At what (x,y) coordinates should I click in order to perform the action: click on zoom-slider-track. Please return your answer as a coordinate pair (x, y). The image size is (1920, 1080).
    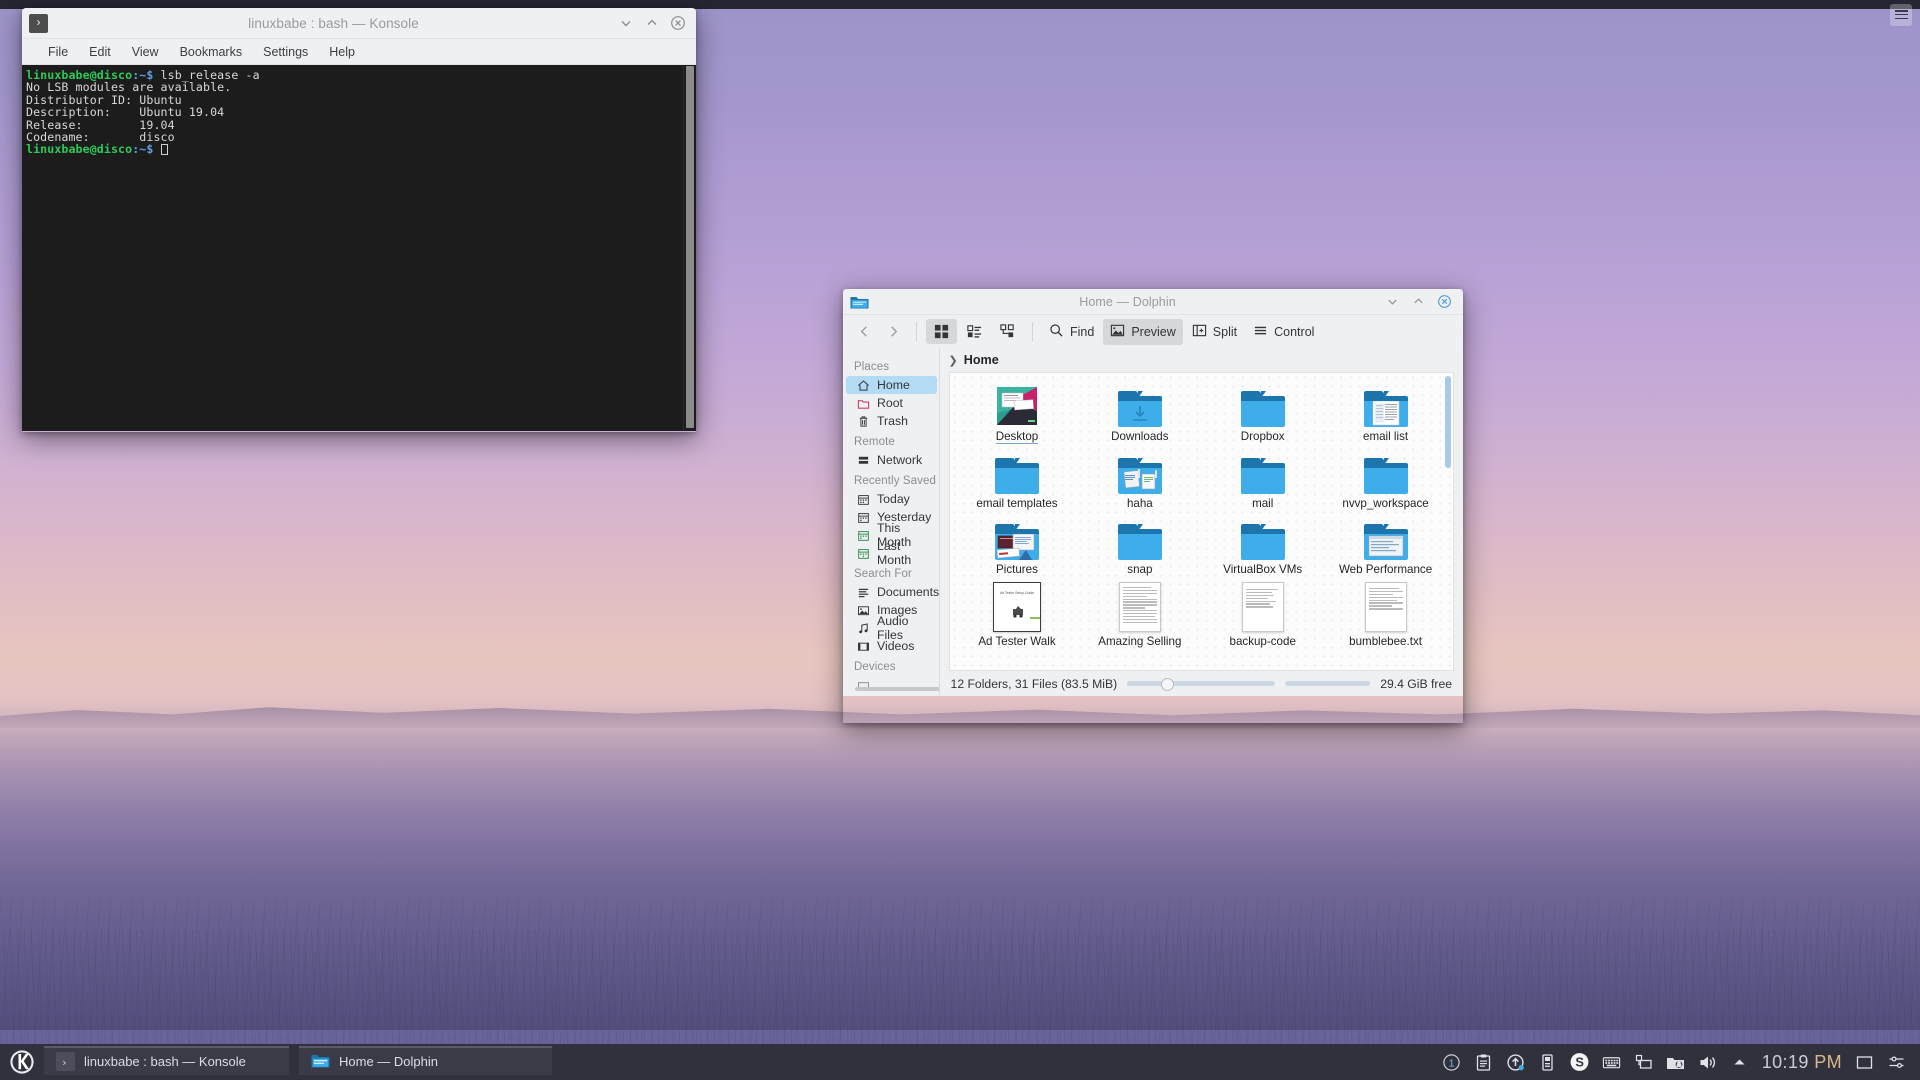
    Looking at the image, I should click on (1201, 683).